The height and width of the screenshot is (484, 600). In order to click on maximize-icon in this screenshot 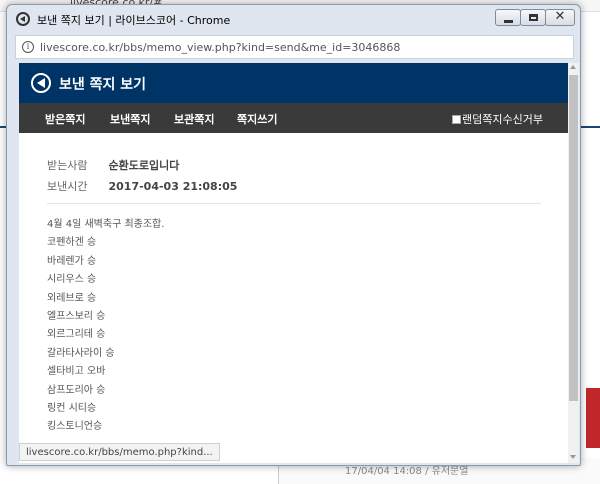, I will do `click(533, 17)`.